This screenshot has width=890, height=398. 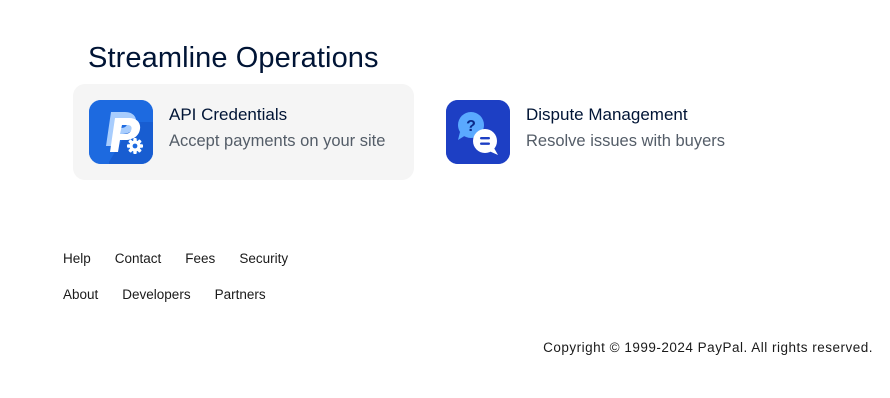 What do you see at coordinates (625, 141) in the screenshot?
I see `card-subtitle: Resolve issues with buyers` at bounding box center [625, 141].